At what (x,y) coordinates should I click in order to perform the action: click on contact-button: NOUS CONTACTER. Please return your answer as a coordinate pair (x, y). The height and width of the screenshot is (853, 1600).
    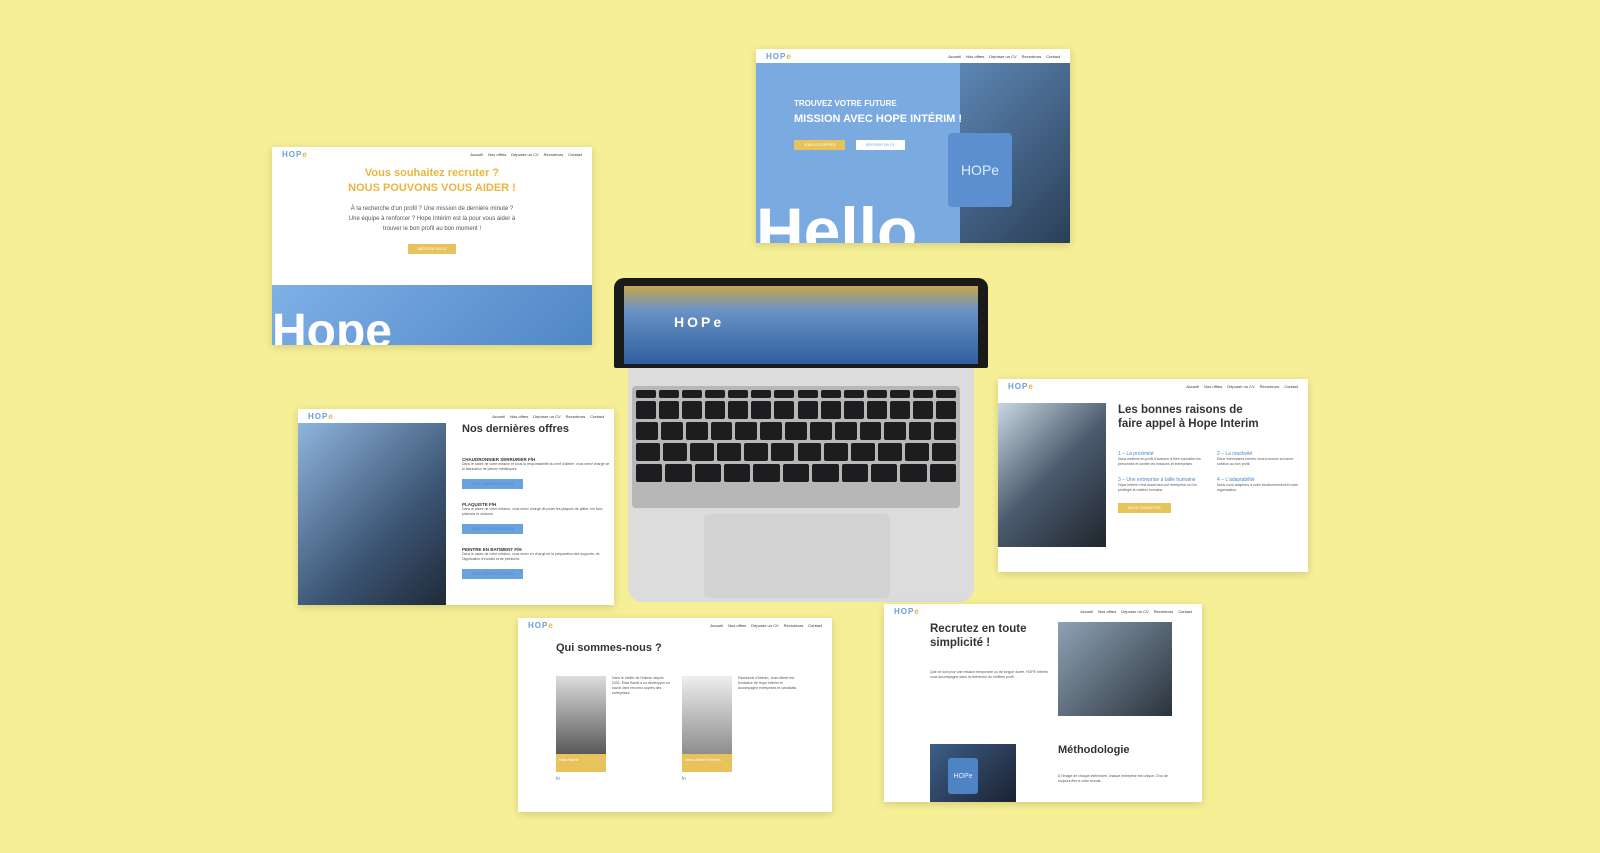
    Looking at the image, I should click on (1144, 508).